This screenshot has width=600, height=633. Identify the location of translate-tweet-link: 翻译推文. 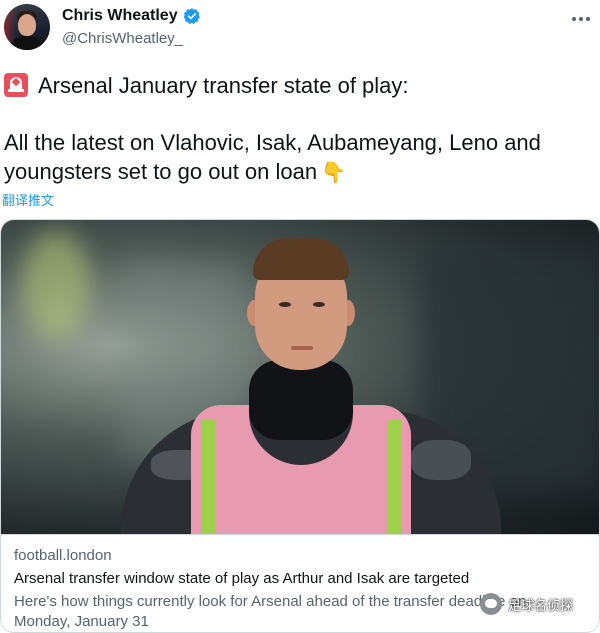
(28, 199).